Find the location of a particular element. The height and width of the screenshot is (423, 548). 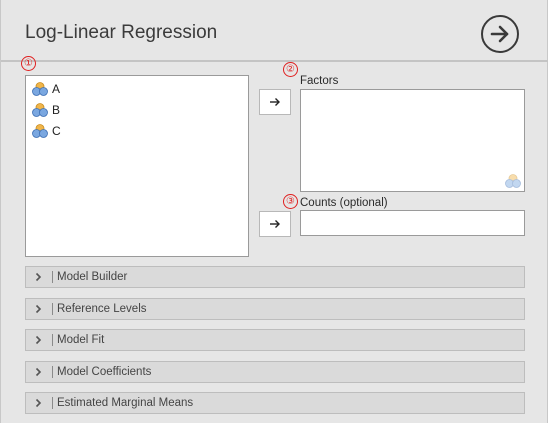

variable-item-a: A is located at coordinates (46, 89).